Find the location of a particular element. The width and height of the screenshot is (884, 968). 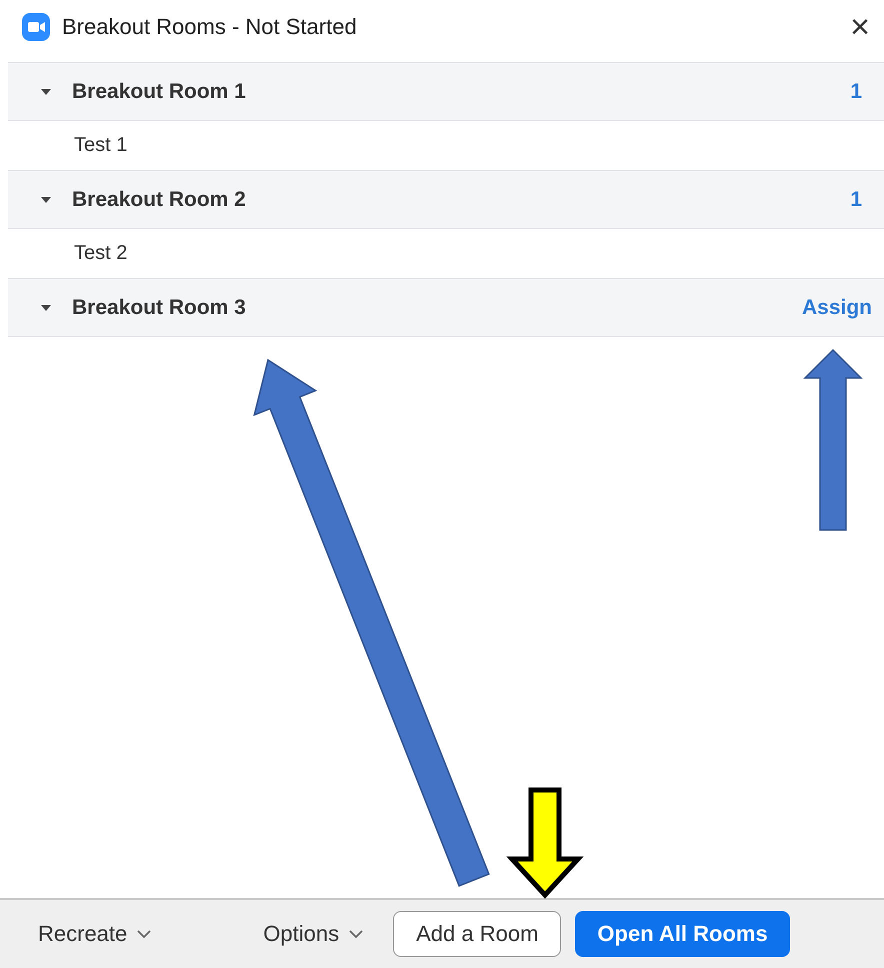

dropdown-button: Recreate is located at coordinates (95, 934).